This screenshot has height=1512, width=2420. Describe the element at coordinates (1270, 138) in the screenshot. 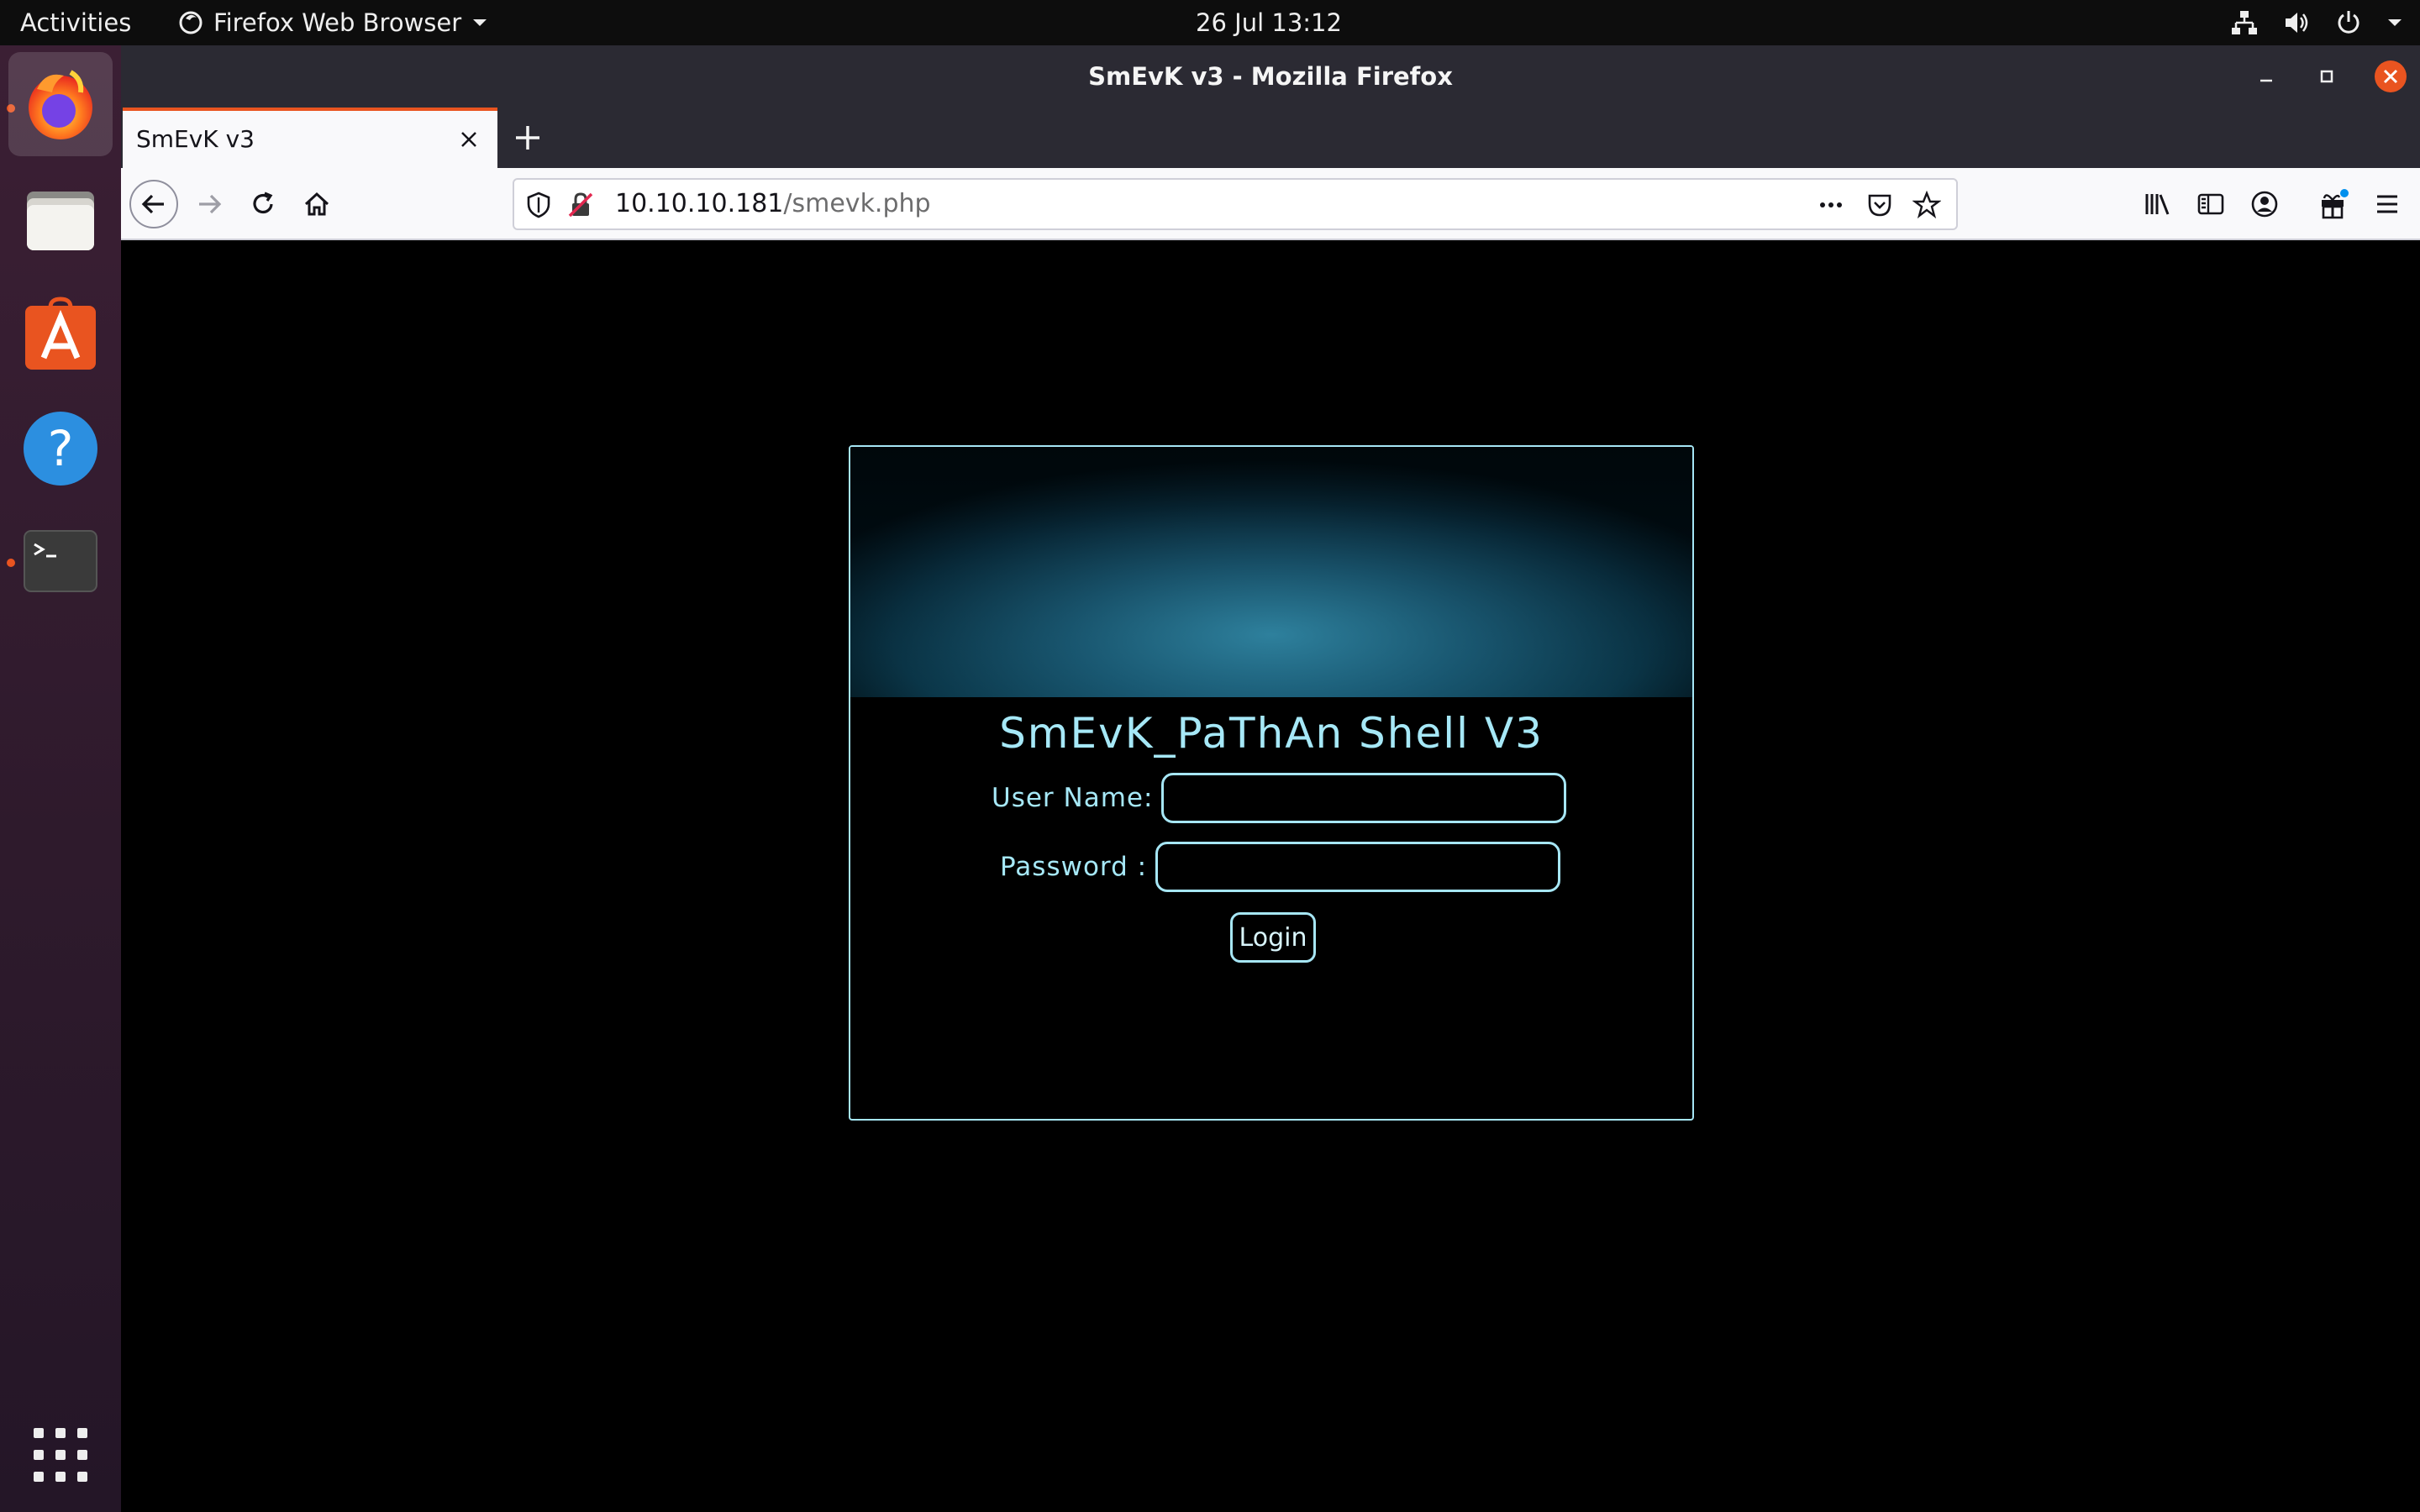

I see `tab-strip: SmEvK v3` at that location.